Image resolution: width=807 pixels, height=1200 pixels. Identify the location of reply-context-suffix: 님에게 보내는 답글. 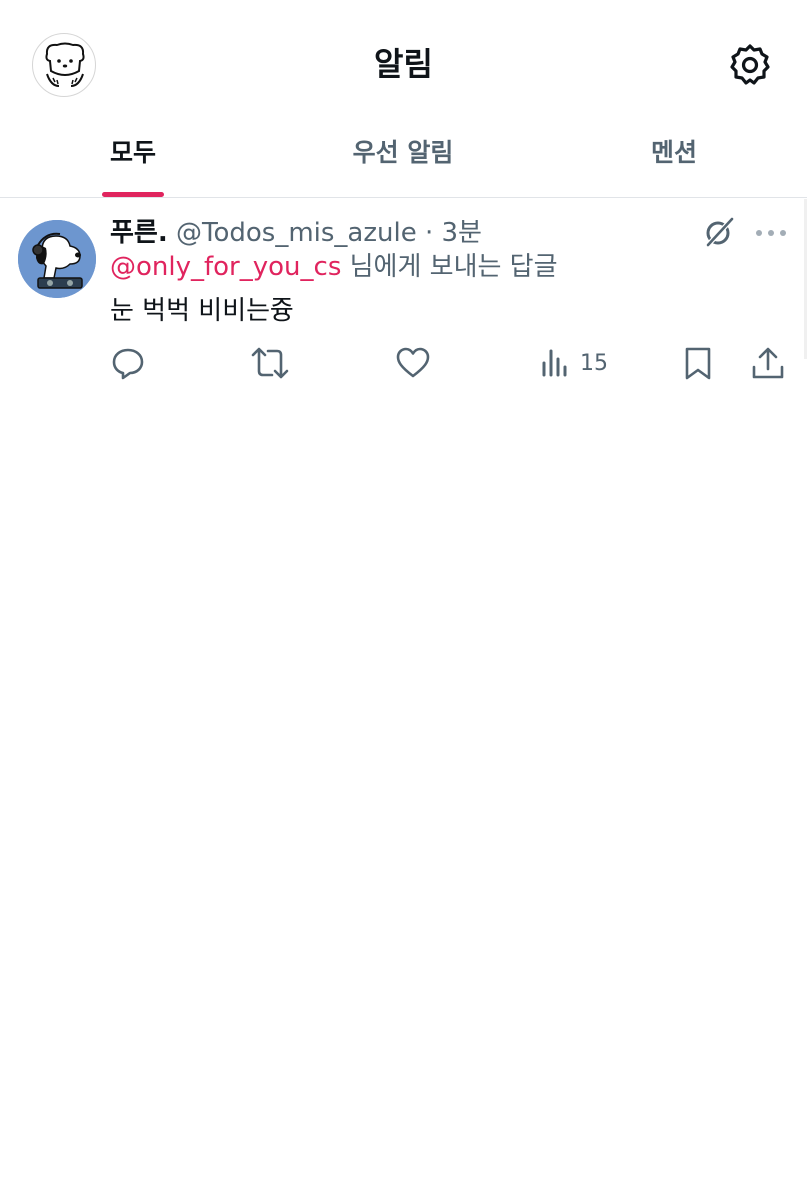
(453, 267).